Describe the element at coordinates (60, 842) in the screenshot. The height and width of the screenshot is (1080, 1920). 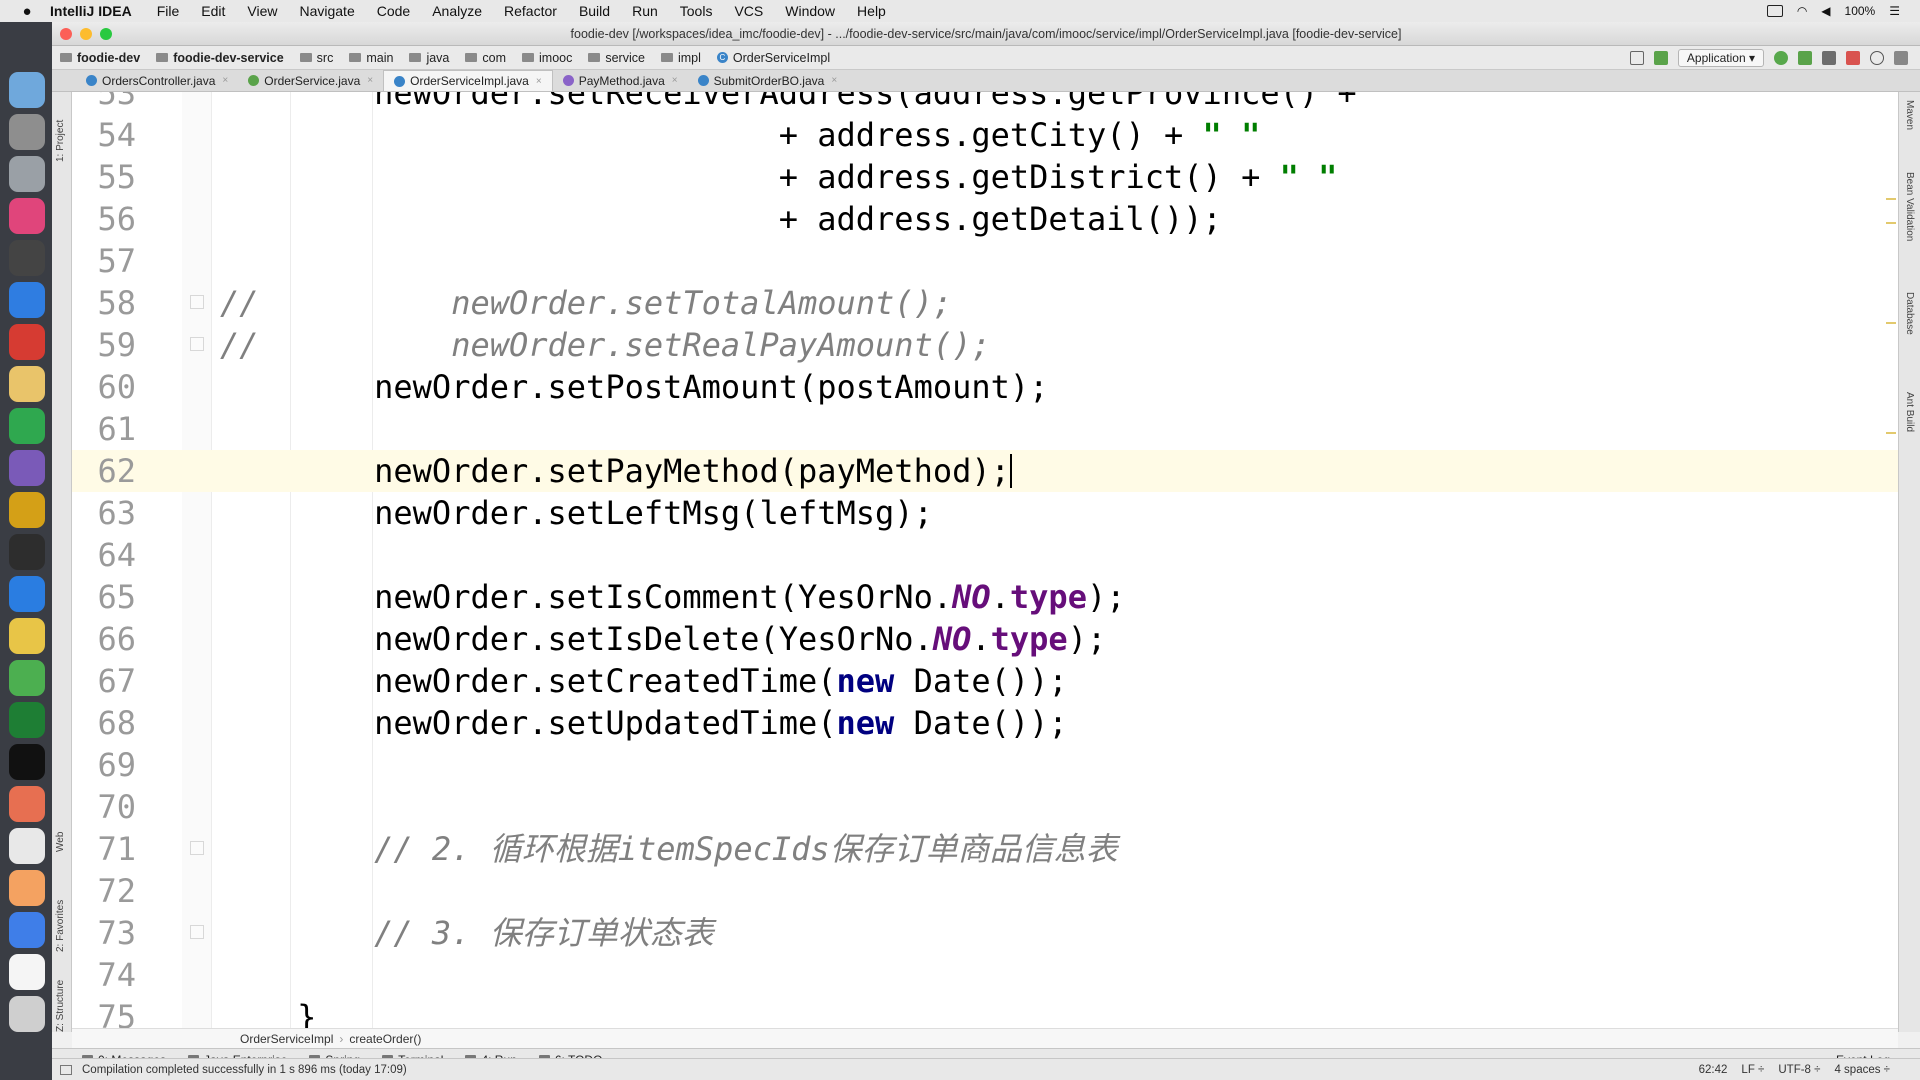
I see `tool-web: Web` at that location.